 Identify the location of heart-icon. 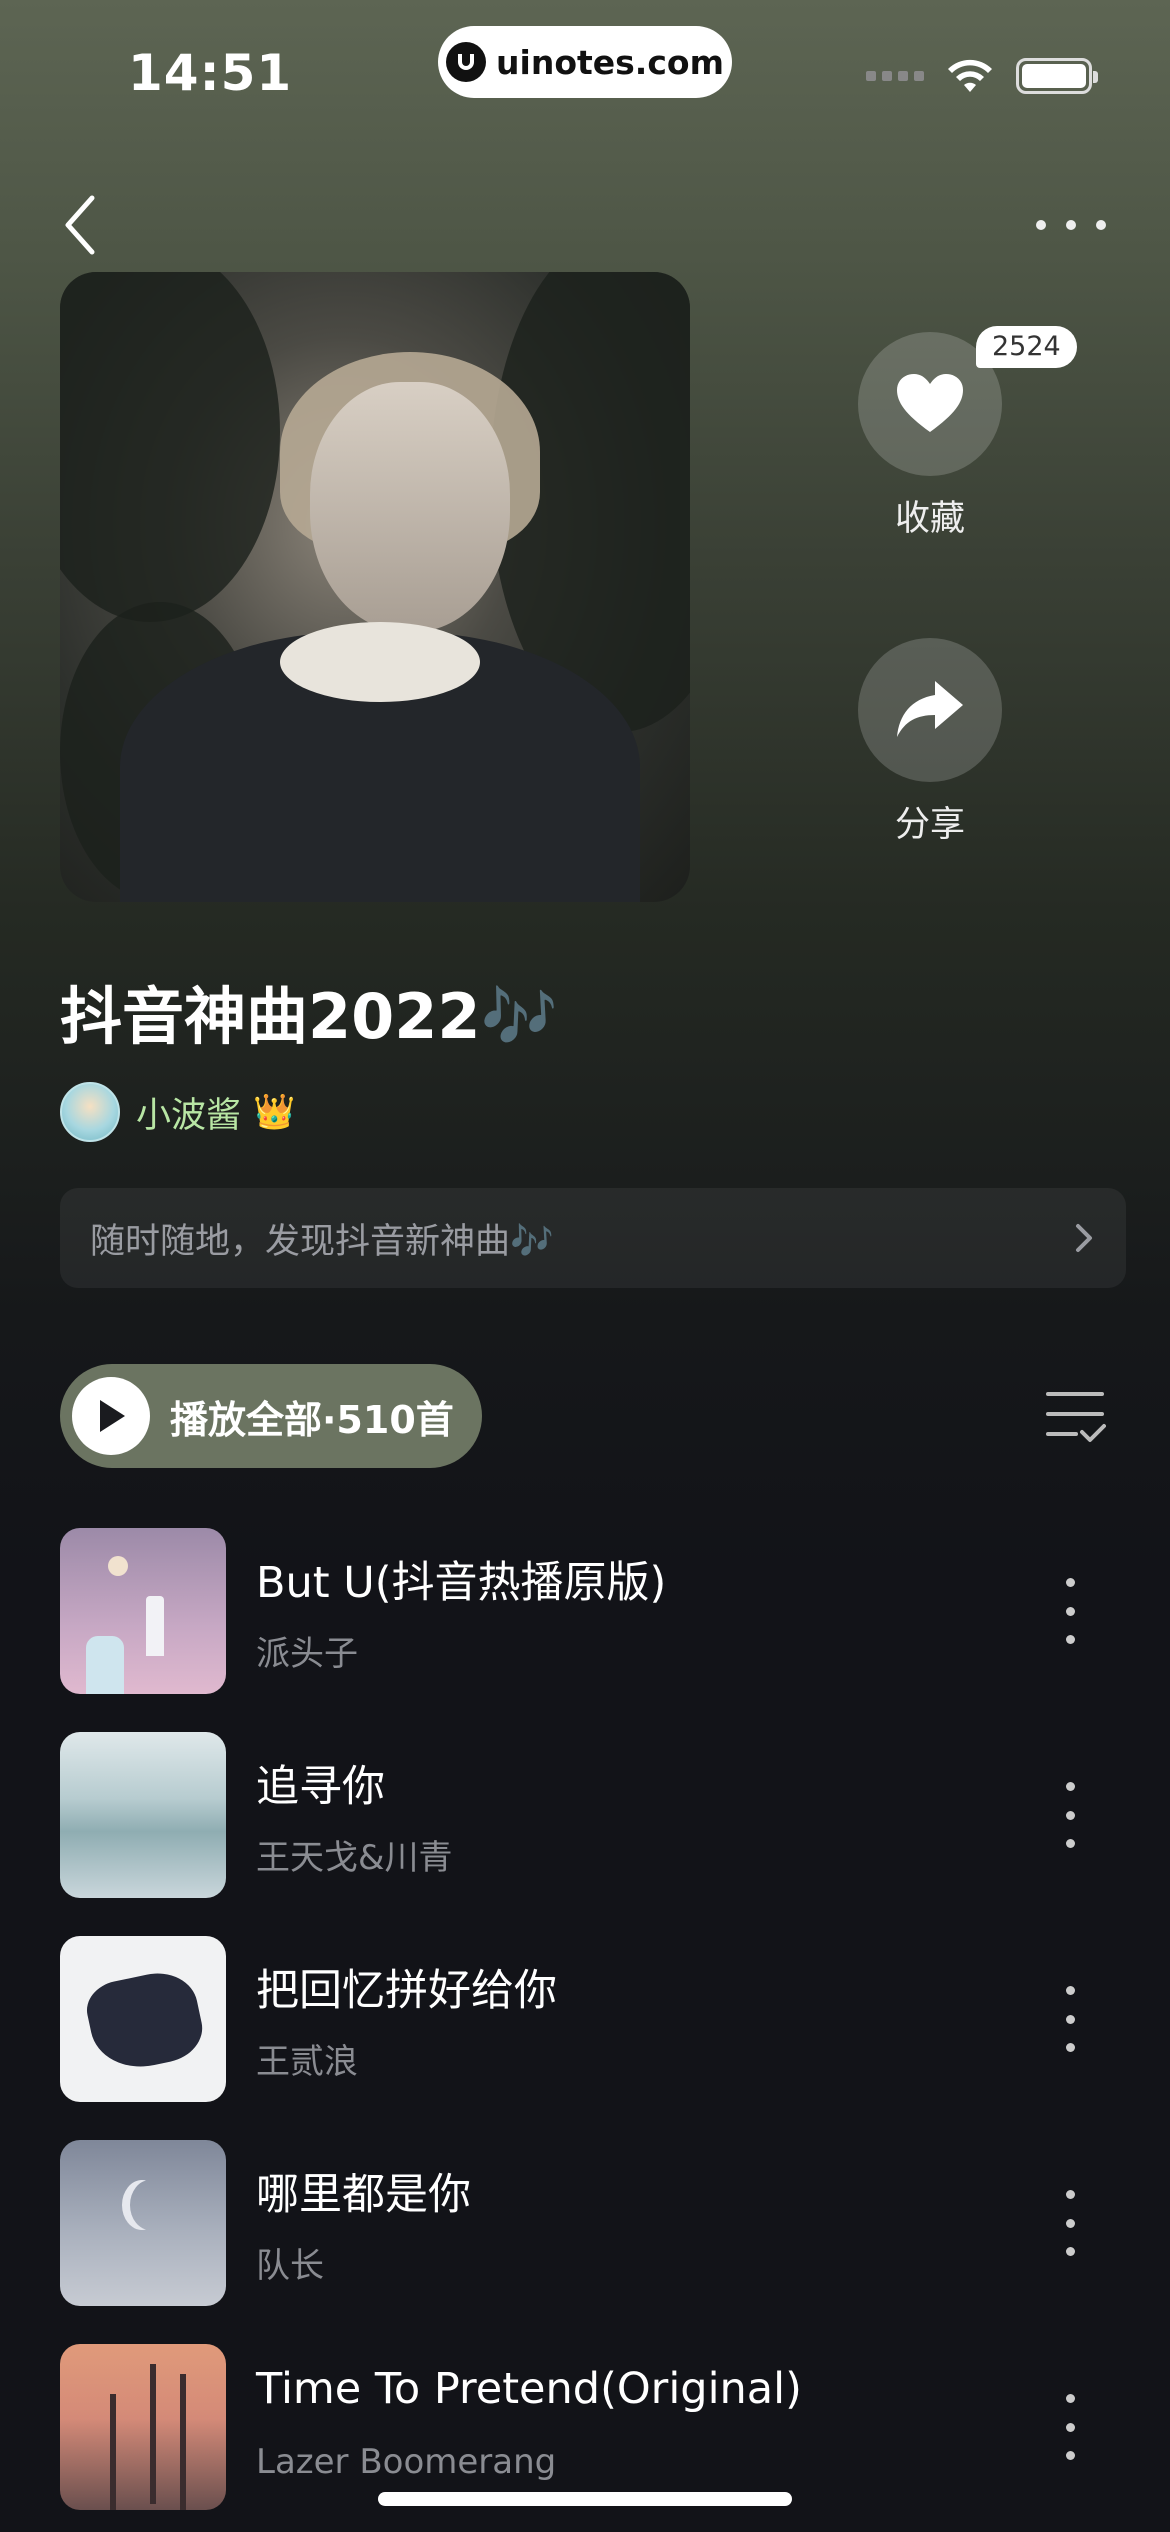
(930, 403).